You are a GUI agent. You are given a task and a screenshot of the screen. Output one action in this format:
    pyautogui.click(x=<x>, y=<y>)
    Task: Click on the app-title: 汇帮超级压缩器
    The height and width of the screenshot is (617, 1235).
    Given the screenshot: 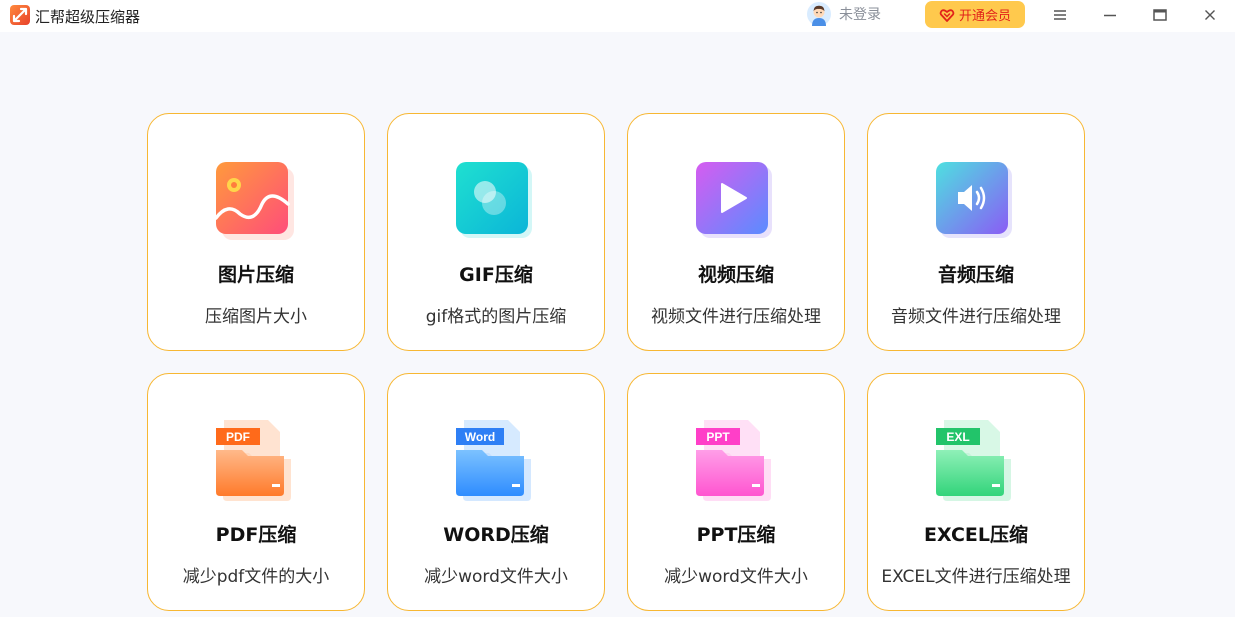 What is the action you would take?
    pyautogui.click(x=88, y=17)
    